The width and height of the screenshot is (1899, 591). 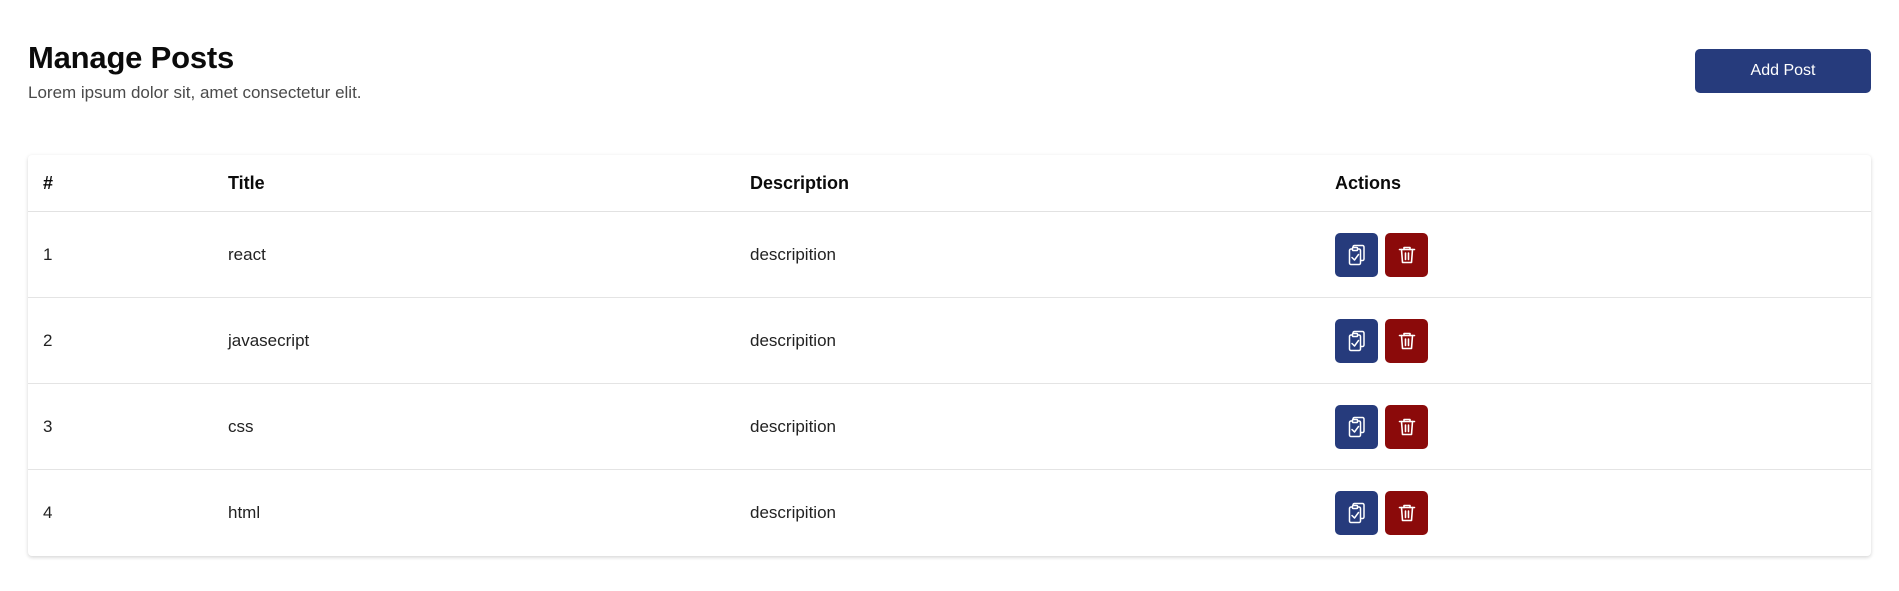 I want to click on column-header-number: #, so click(x=120, y=183).